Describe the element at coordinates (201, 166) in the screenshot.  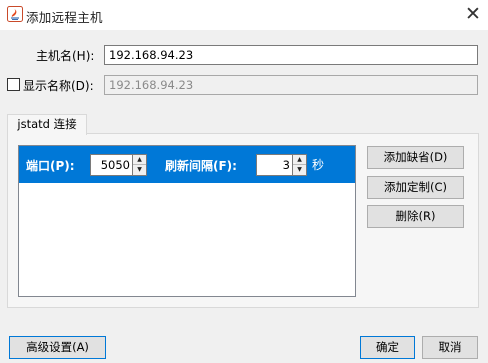
I see `refresh-interval-label: 刷新间隔(F):` at that location.